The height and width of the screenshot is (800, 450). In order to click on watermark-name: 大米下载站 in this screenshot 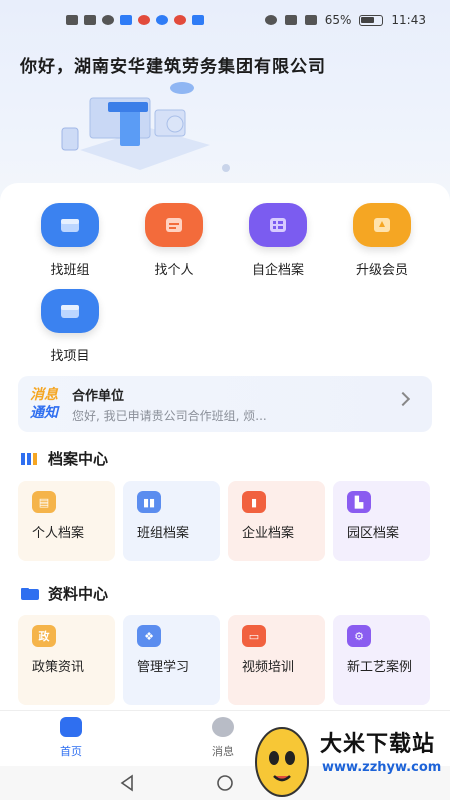, I will do `click(378, 744)`.